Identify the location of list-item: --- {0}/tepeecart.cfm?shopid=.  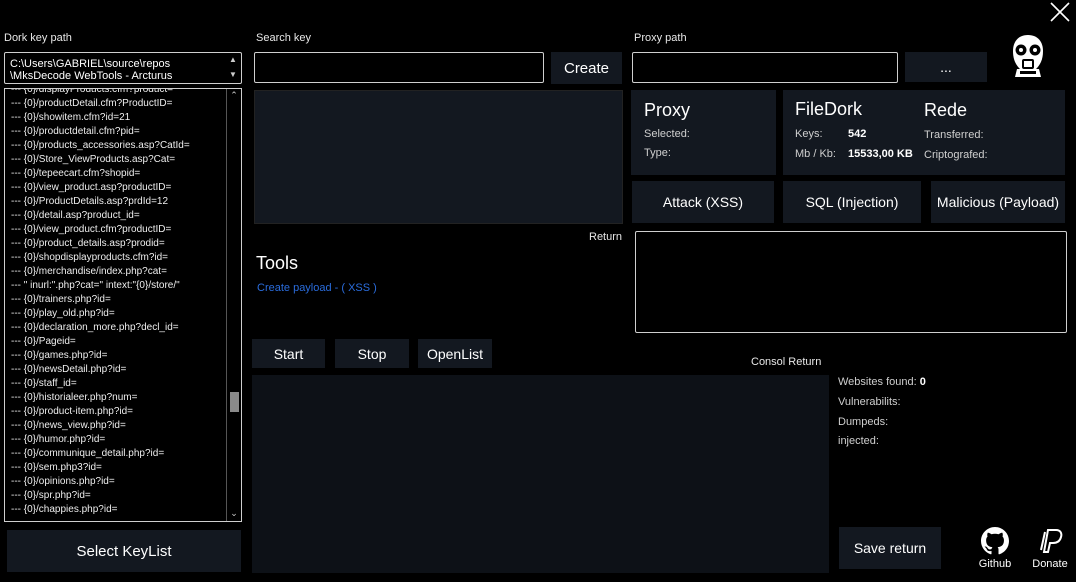
(116, 174).